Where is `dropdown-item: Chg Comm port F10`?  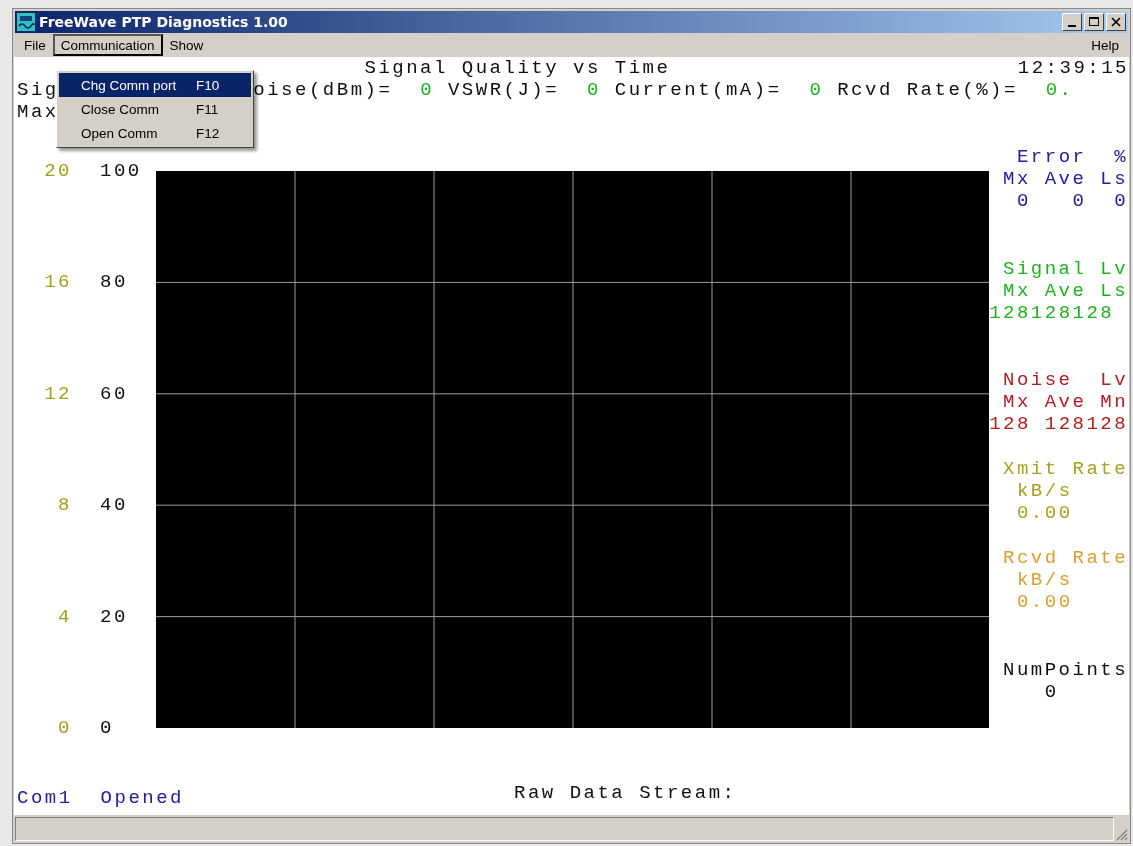
dropdown-item: Chg Comm port F10 is located at coordinates (155, 85).